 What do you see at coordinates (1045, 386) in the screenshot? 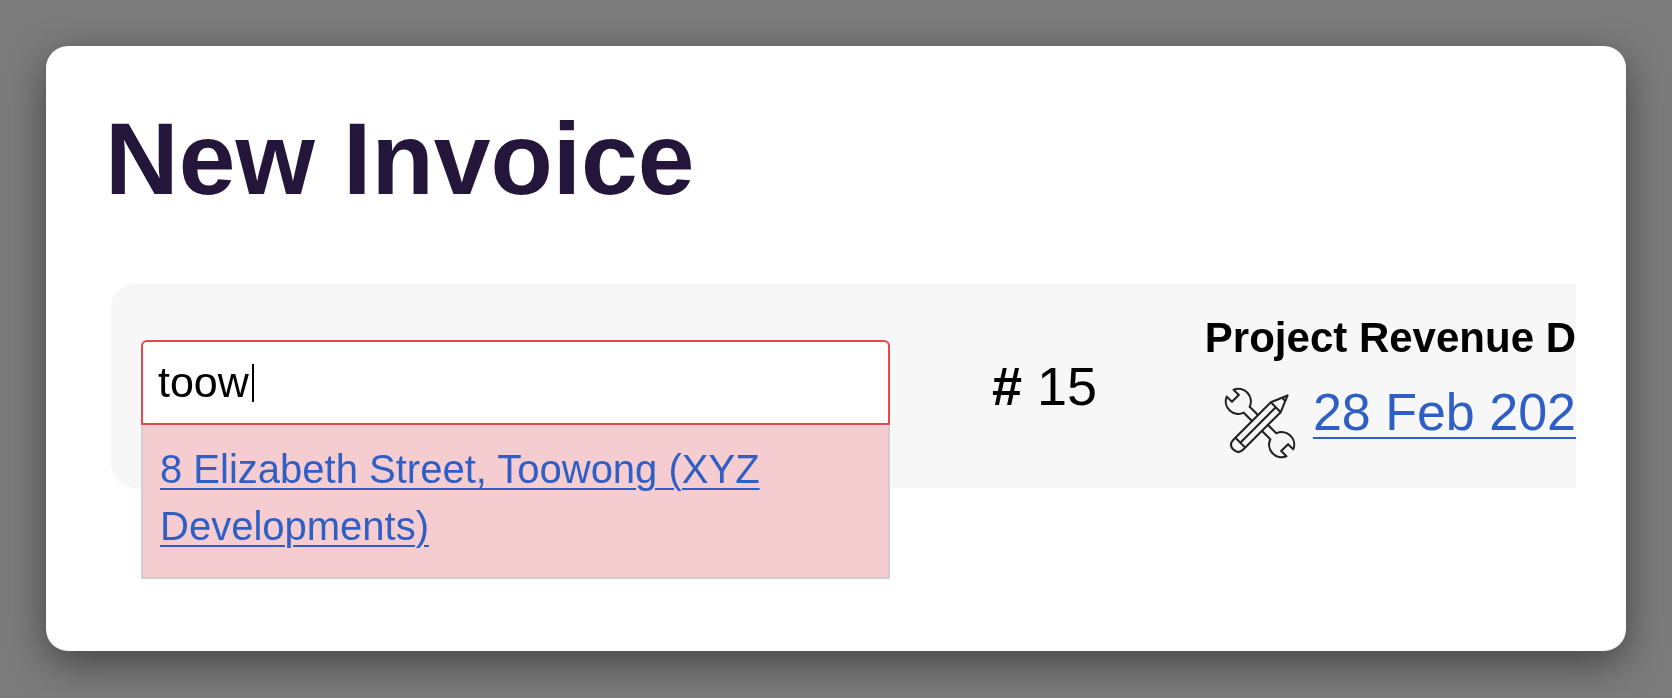
I see `invoice-number: # 15` at bounding box center [1045, 386].